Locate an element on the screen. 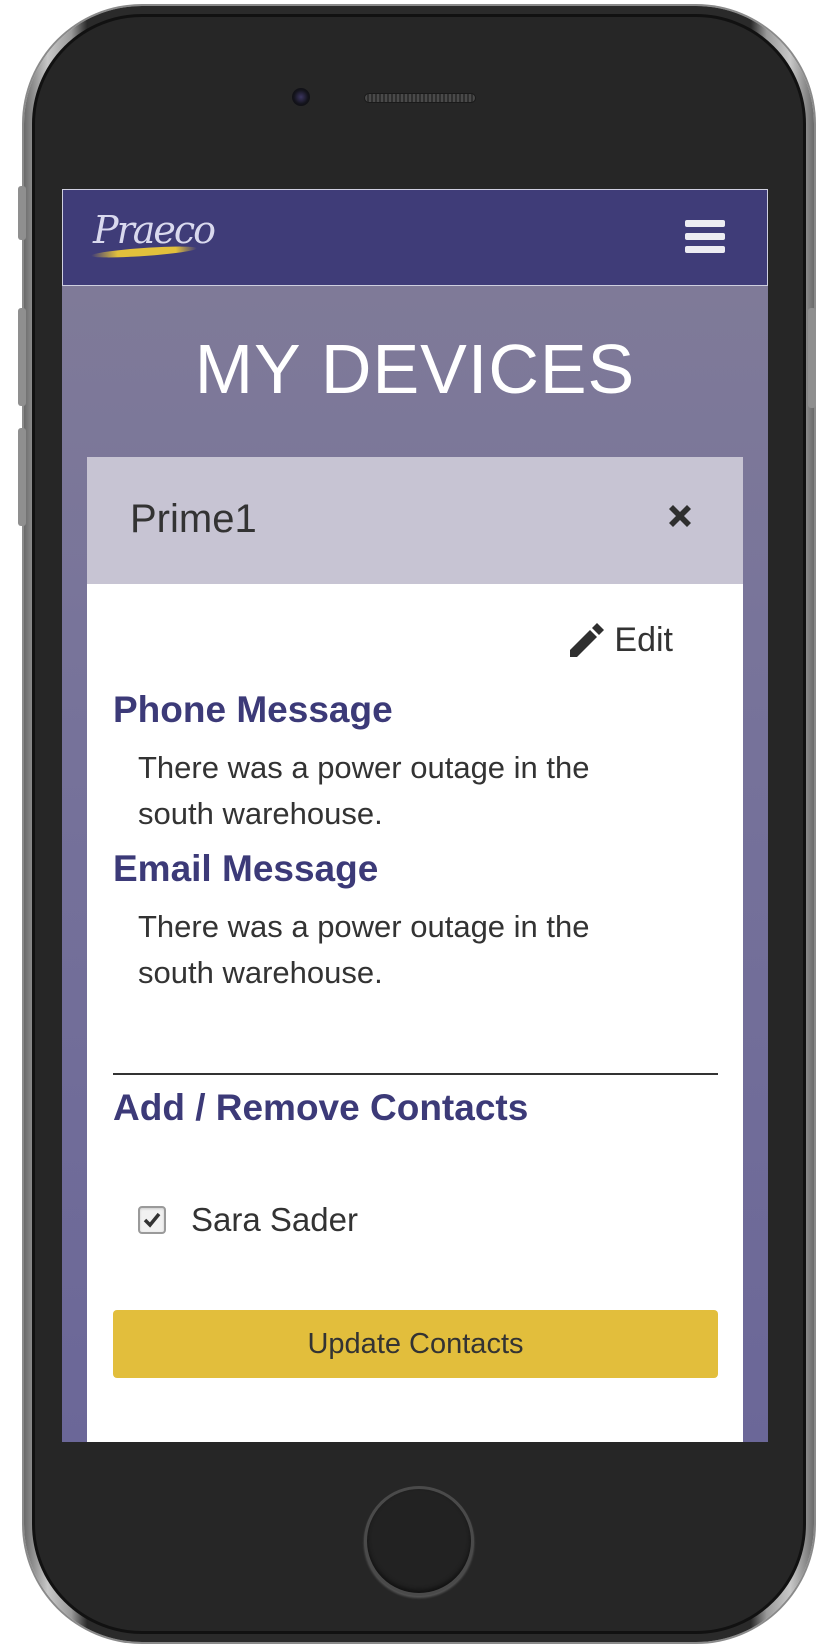  edit-button: Edit is located at coordinates (619, 640).